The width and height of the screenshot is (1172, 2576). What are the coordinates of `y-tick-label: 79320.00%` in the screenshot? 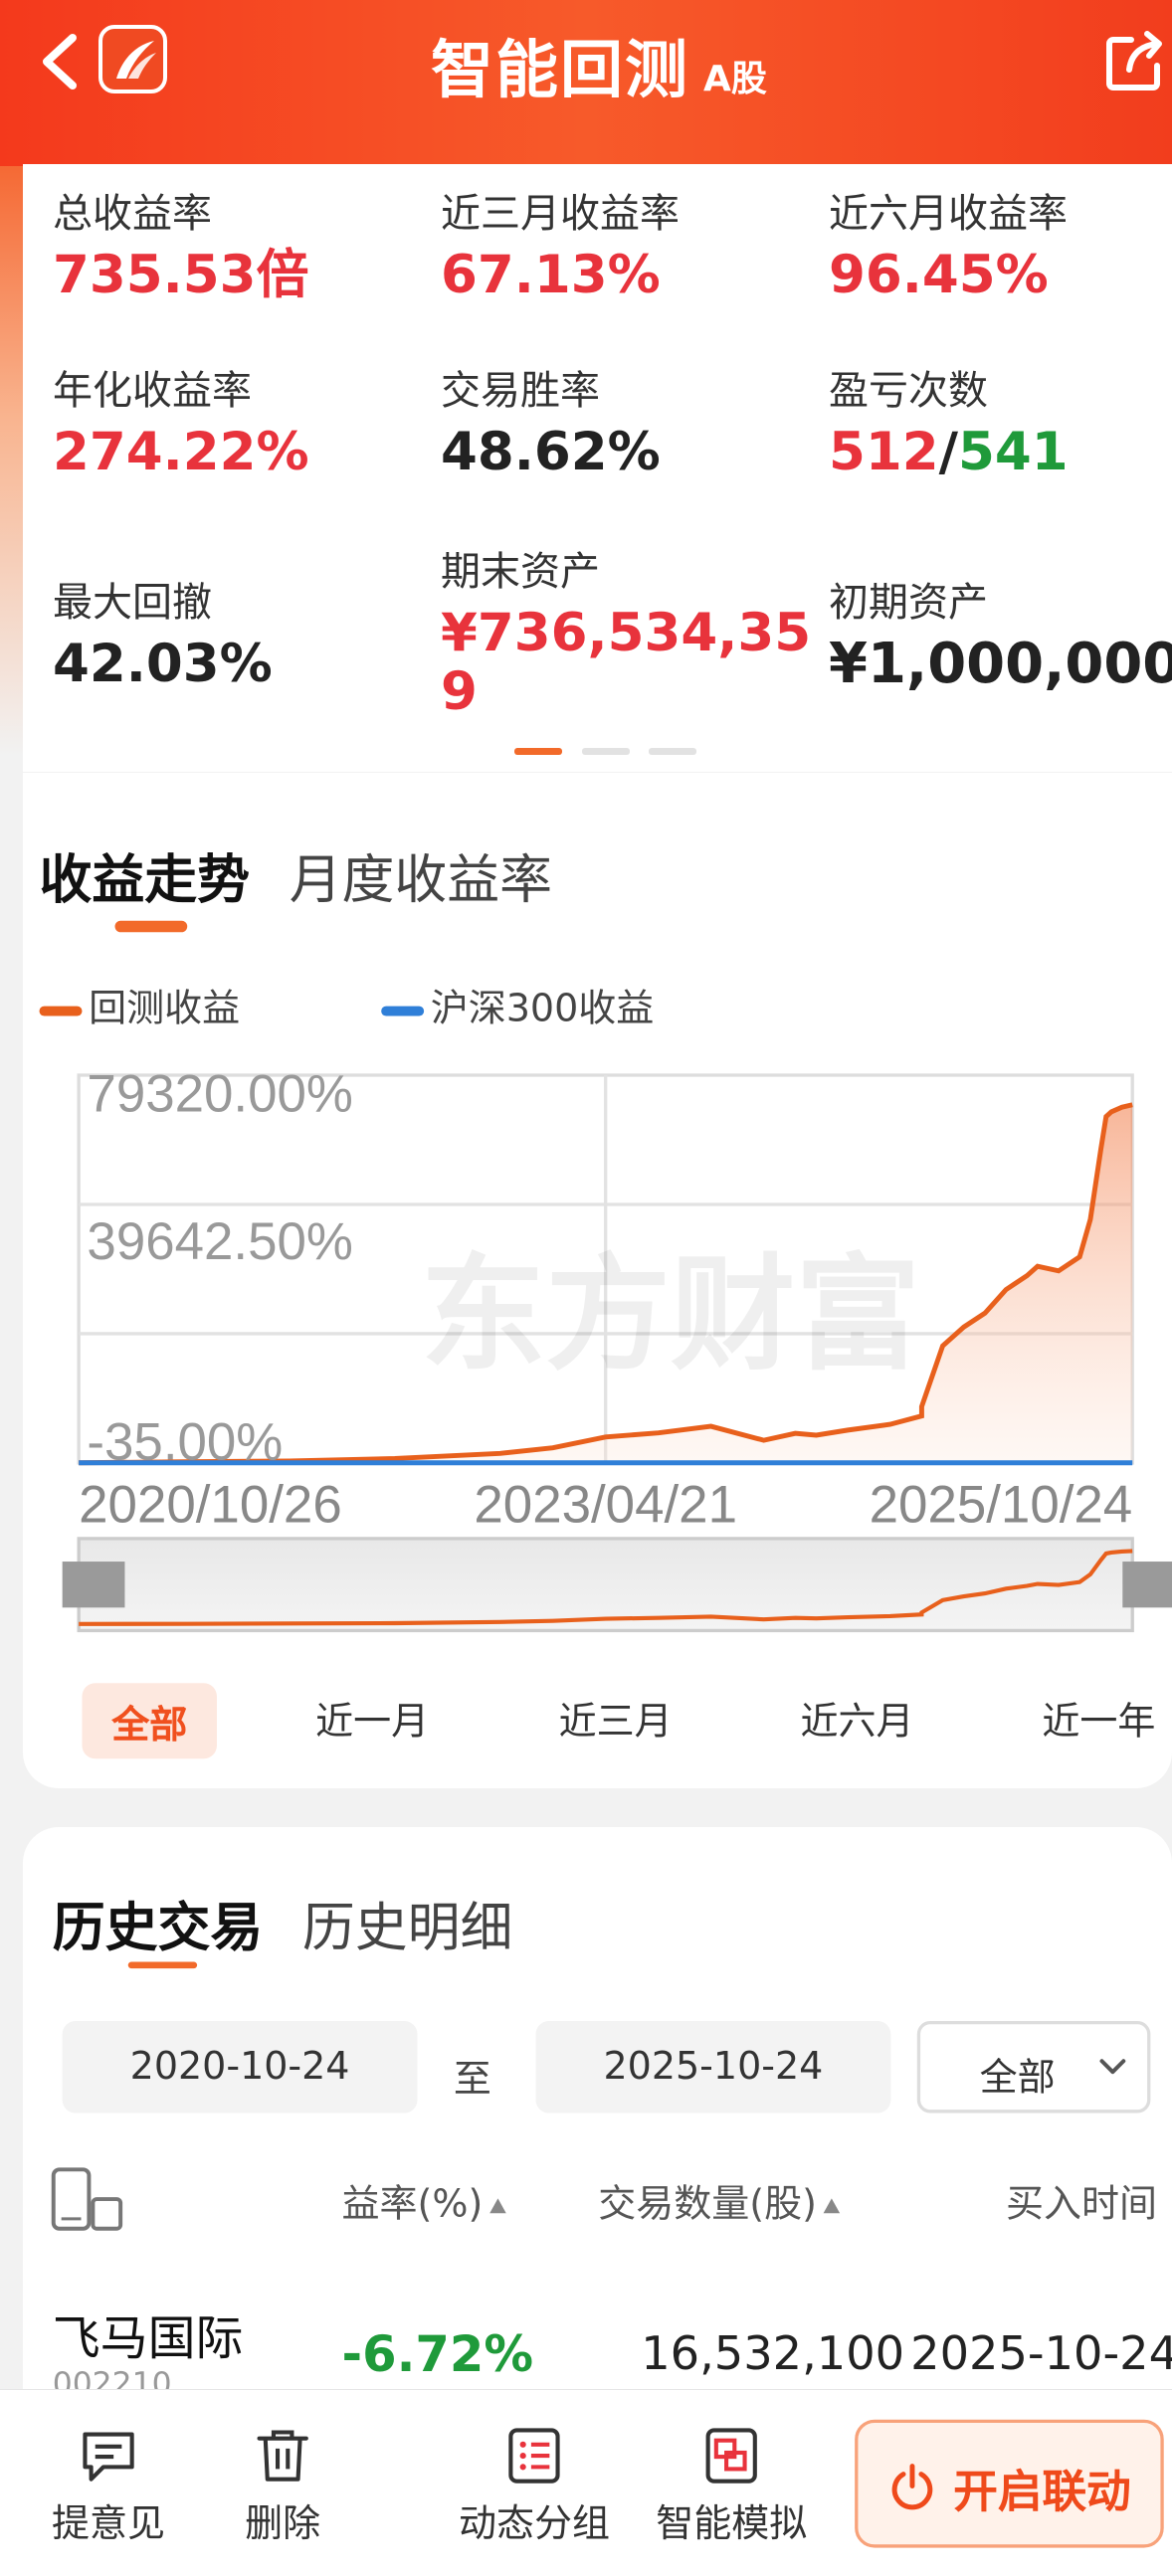 It's located at (219, 1093).